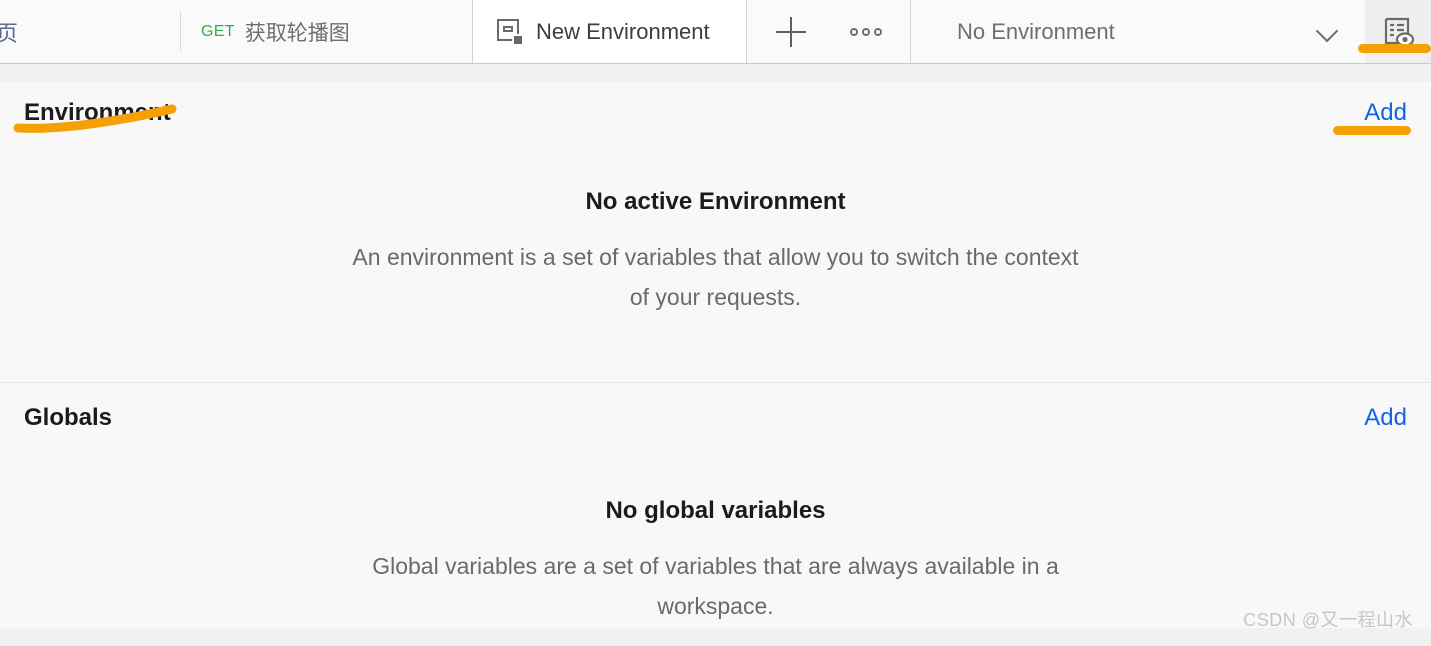 The width and height of the screenshot is (1431, 646). I want to click on tab-request-get-carousel: GET 获取轮播图, so click(326, 31).